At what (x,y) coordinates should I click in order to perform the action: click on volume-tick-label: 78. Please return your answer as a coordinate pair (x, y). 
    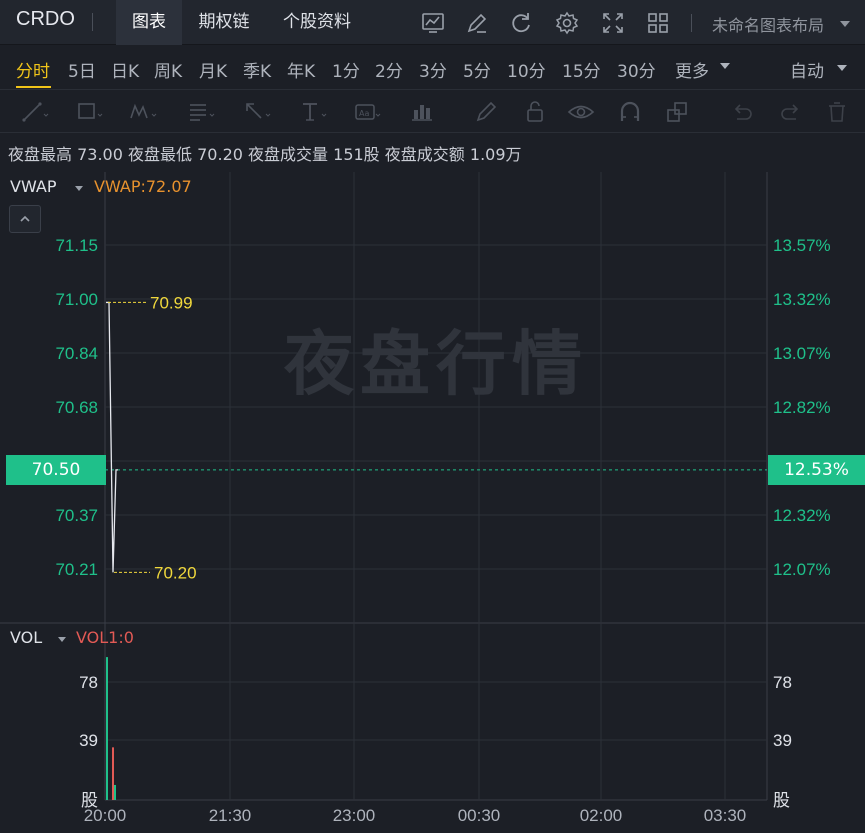
    Looking at the image, I should click on (88, 682).